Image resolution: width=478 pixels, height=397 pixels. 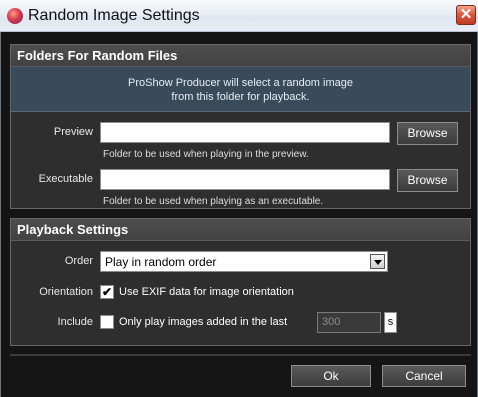 What do you see at coordinates (240, 97) in the screenshot?
I see `info-line-2: from this folder for playback.` at bounding box center [240, 97].